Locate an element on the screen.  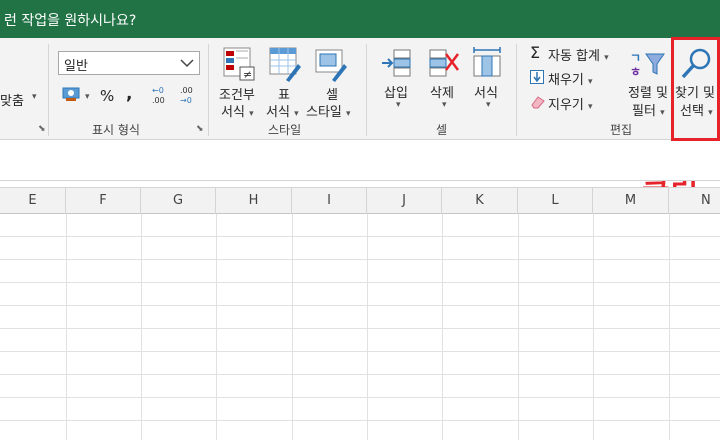
format-as-table-icon is located at coordinates (285, 64).